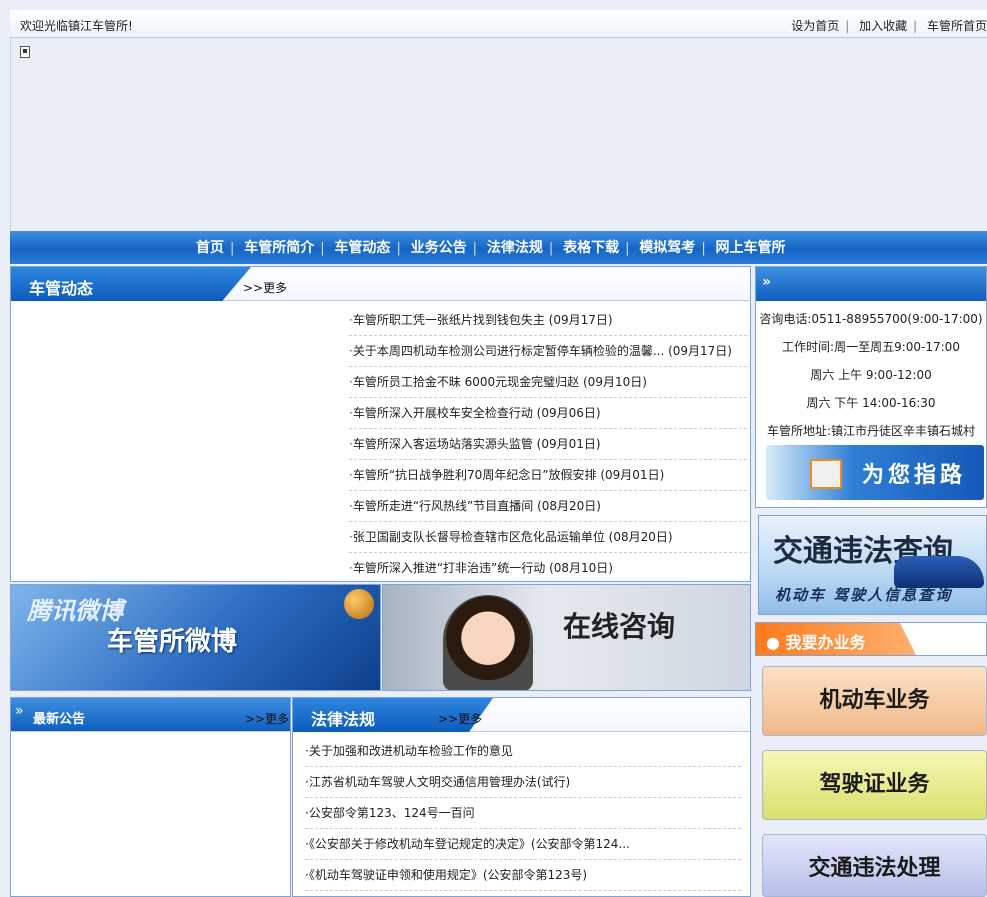 The image size is (987, 897). What do you see at coordinates (874, 785) in the screenshot?
I see `license-business-button: 驾驶证业务` at bounding box center [874, 785].